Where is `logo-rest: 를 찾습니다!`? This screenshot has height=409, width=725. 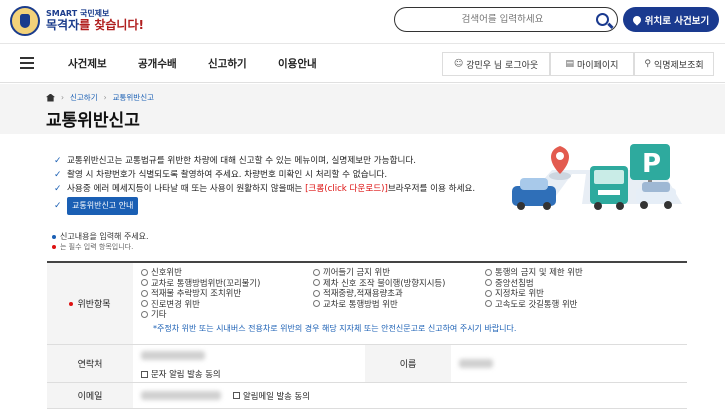 logo-rest: 를 찾습니다! is located at coordinates (111, 24).